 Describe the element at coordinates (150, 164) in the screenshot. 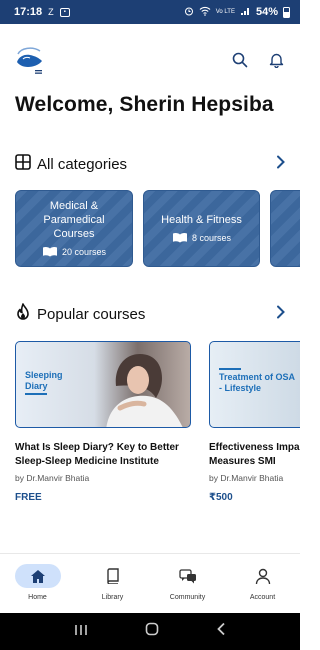

I see `categories-header: All categories` at that location.